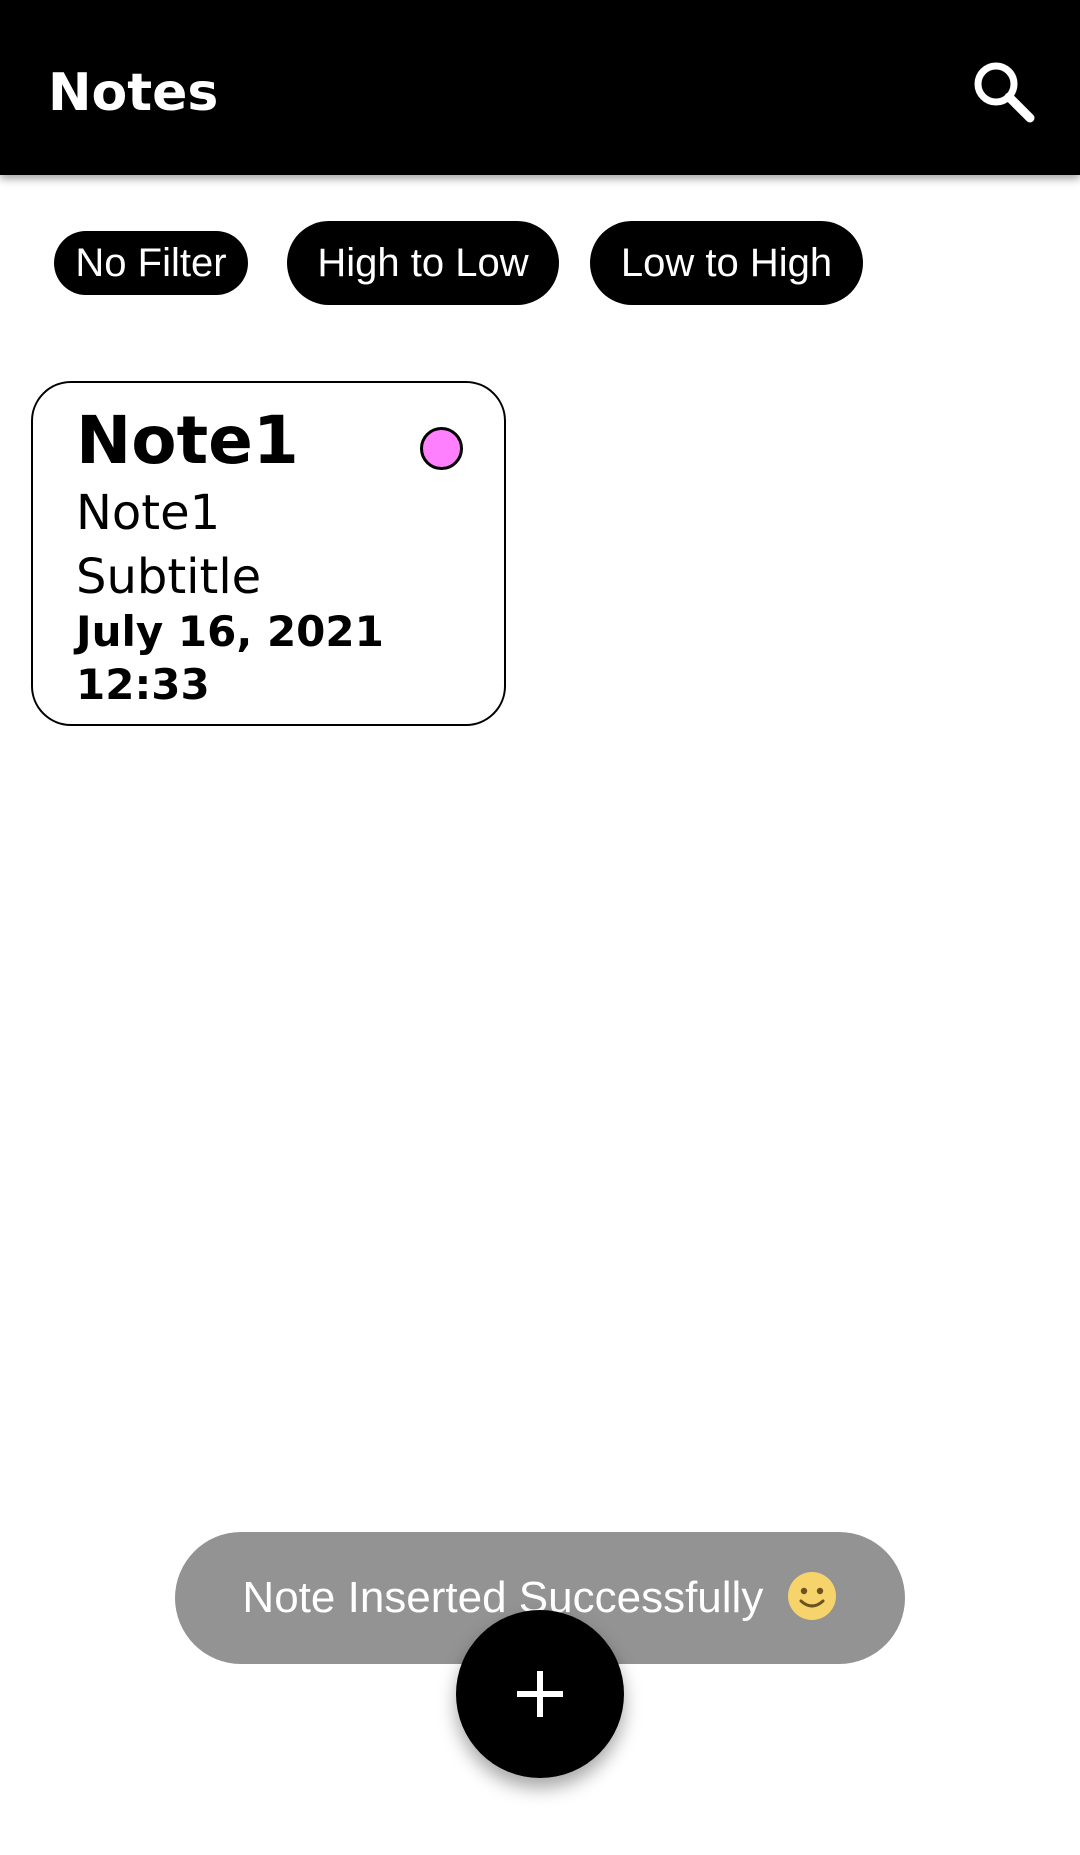 The image size is (1080, 1855). I want to click on priority-indicator, so click(441, 448).